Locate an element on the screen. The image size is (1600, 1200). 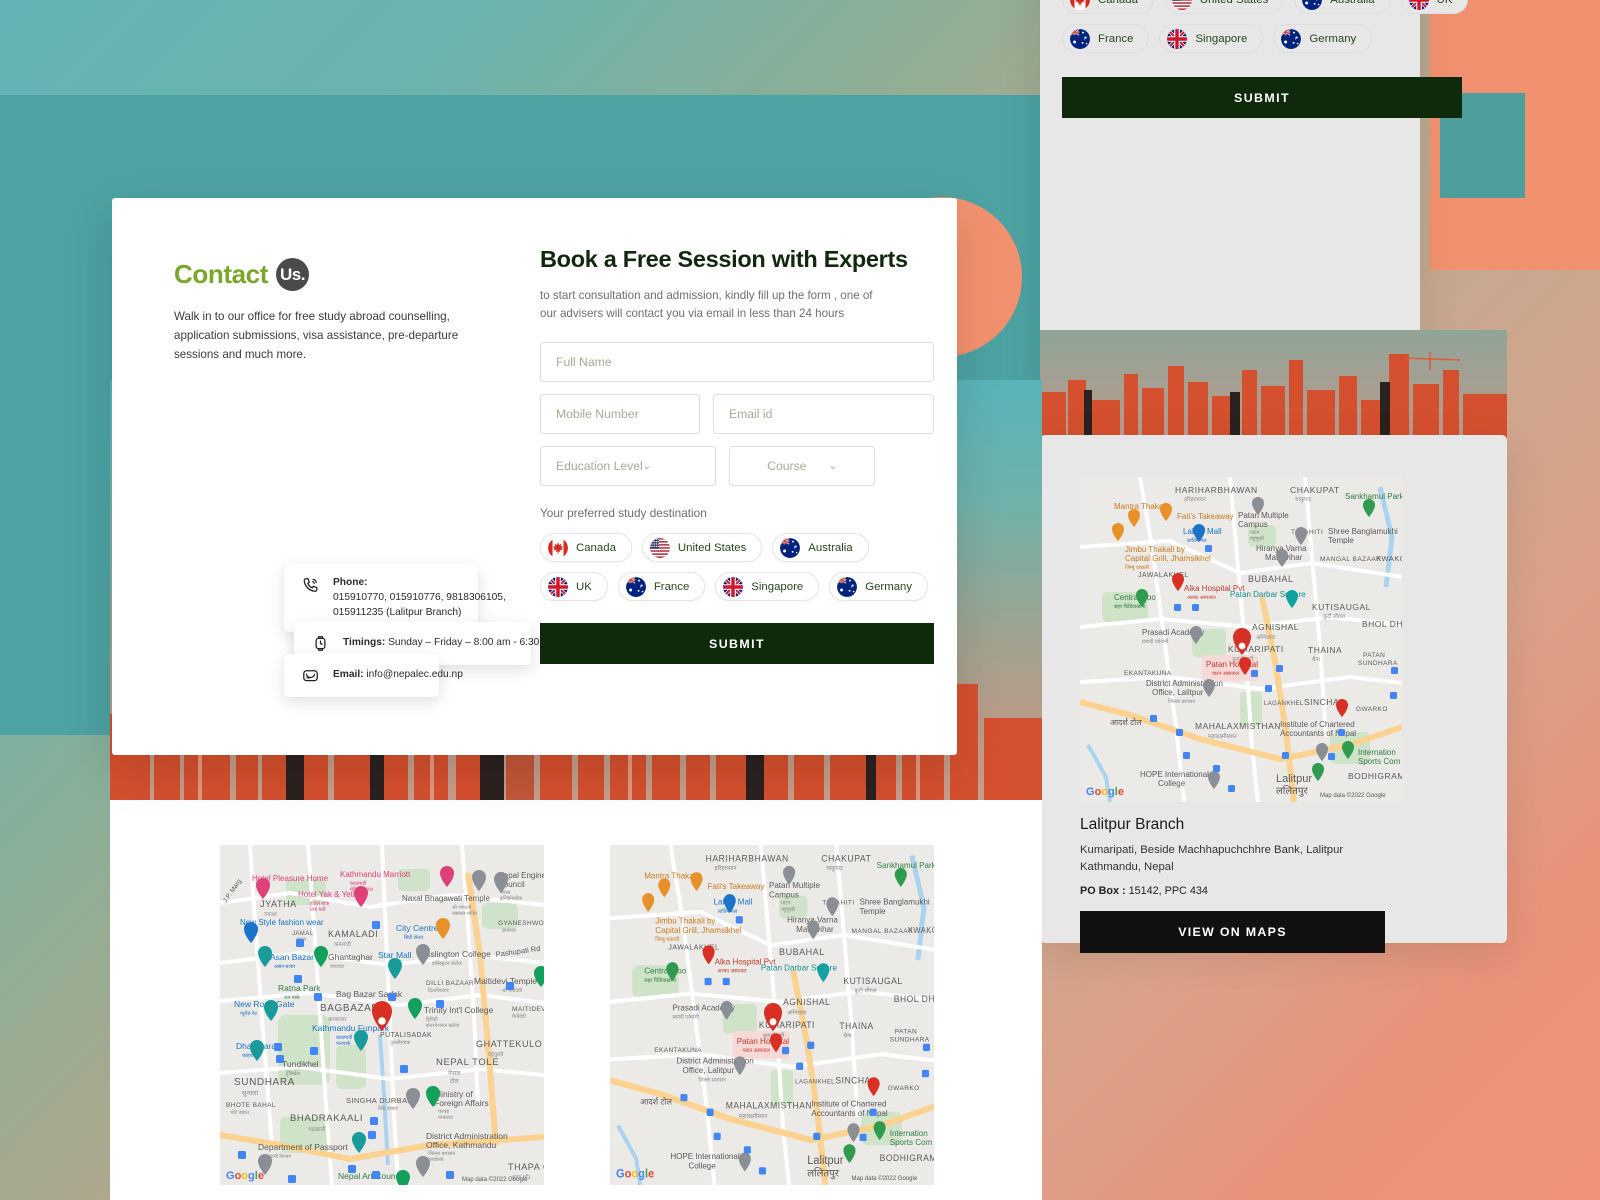
svg-text: GYANESHWOR is located at coordinates (521, 923).